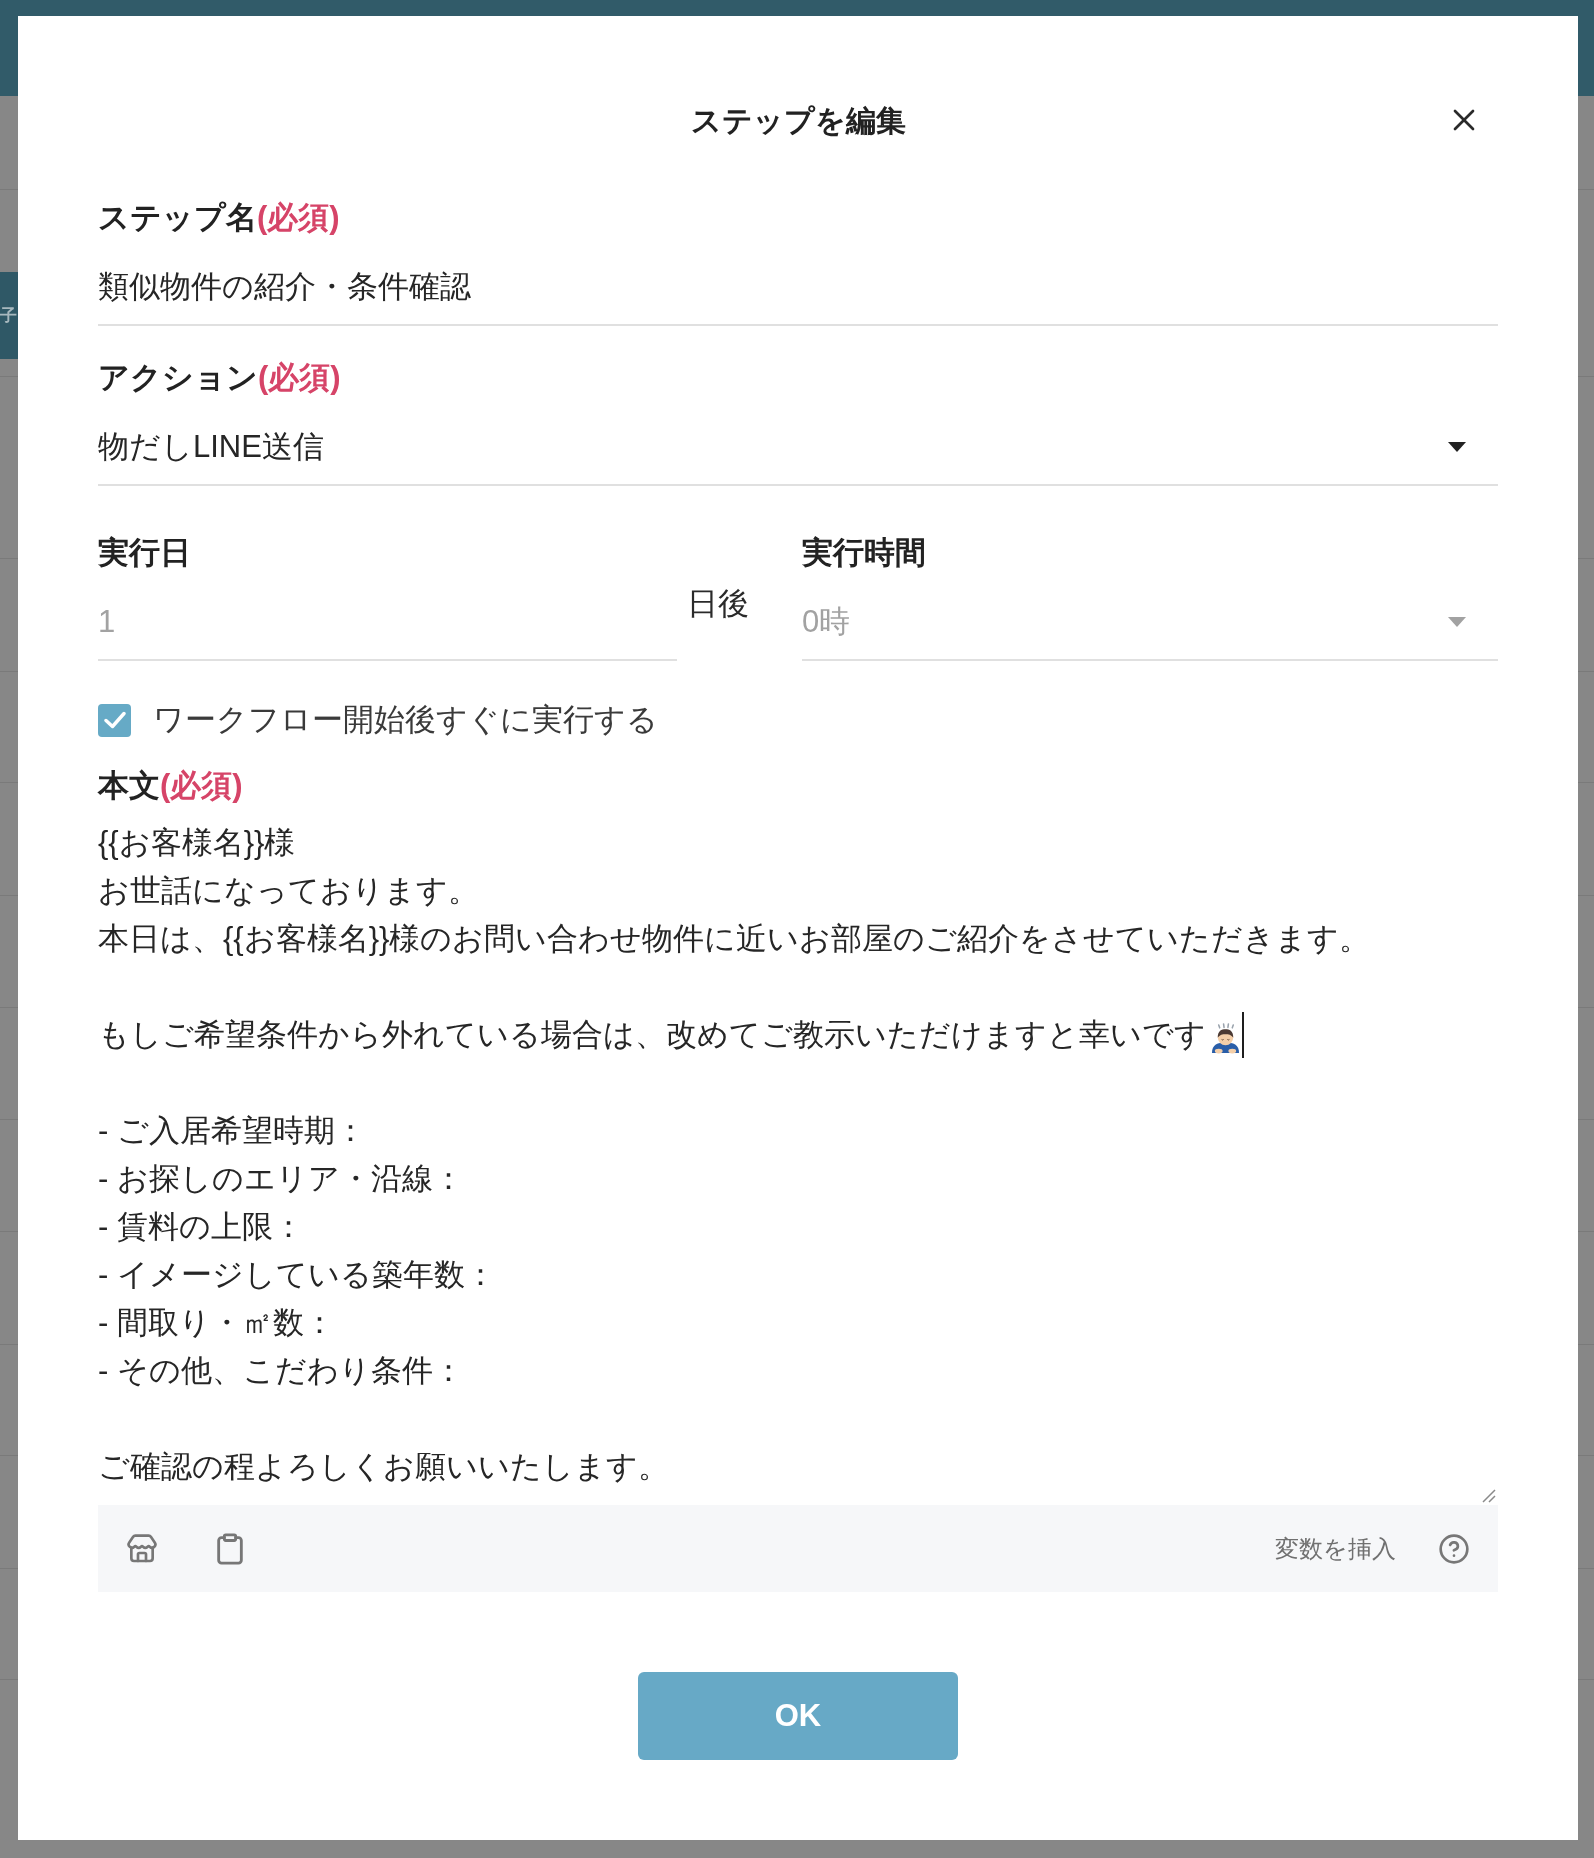 The image size is (1594, 1858). Describe the element at coordinates (232, 1131) in the screenshot. I see `body-text-line: - ご入居希望時期：` at that location.